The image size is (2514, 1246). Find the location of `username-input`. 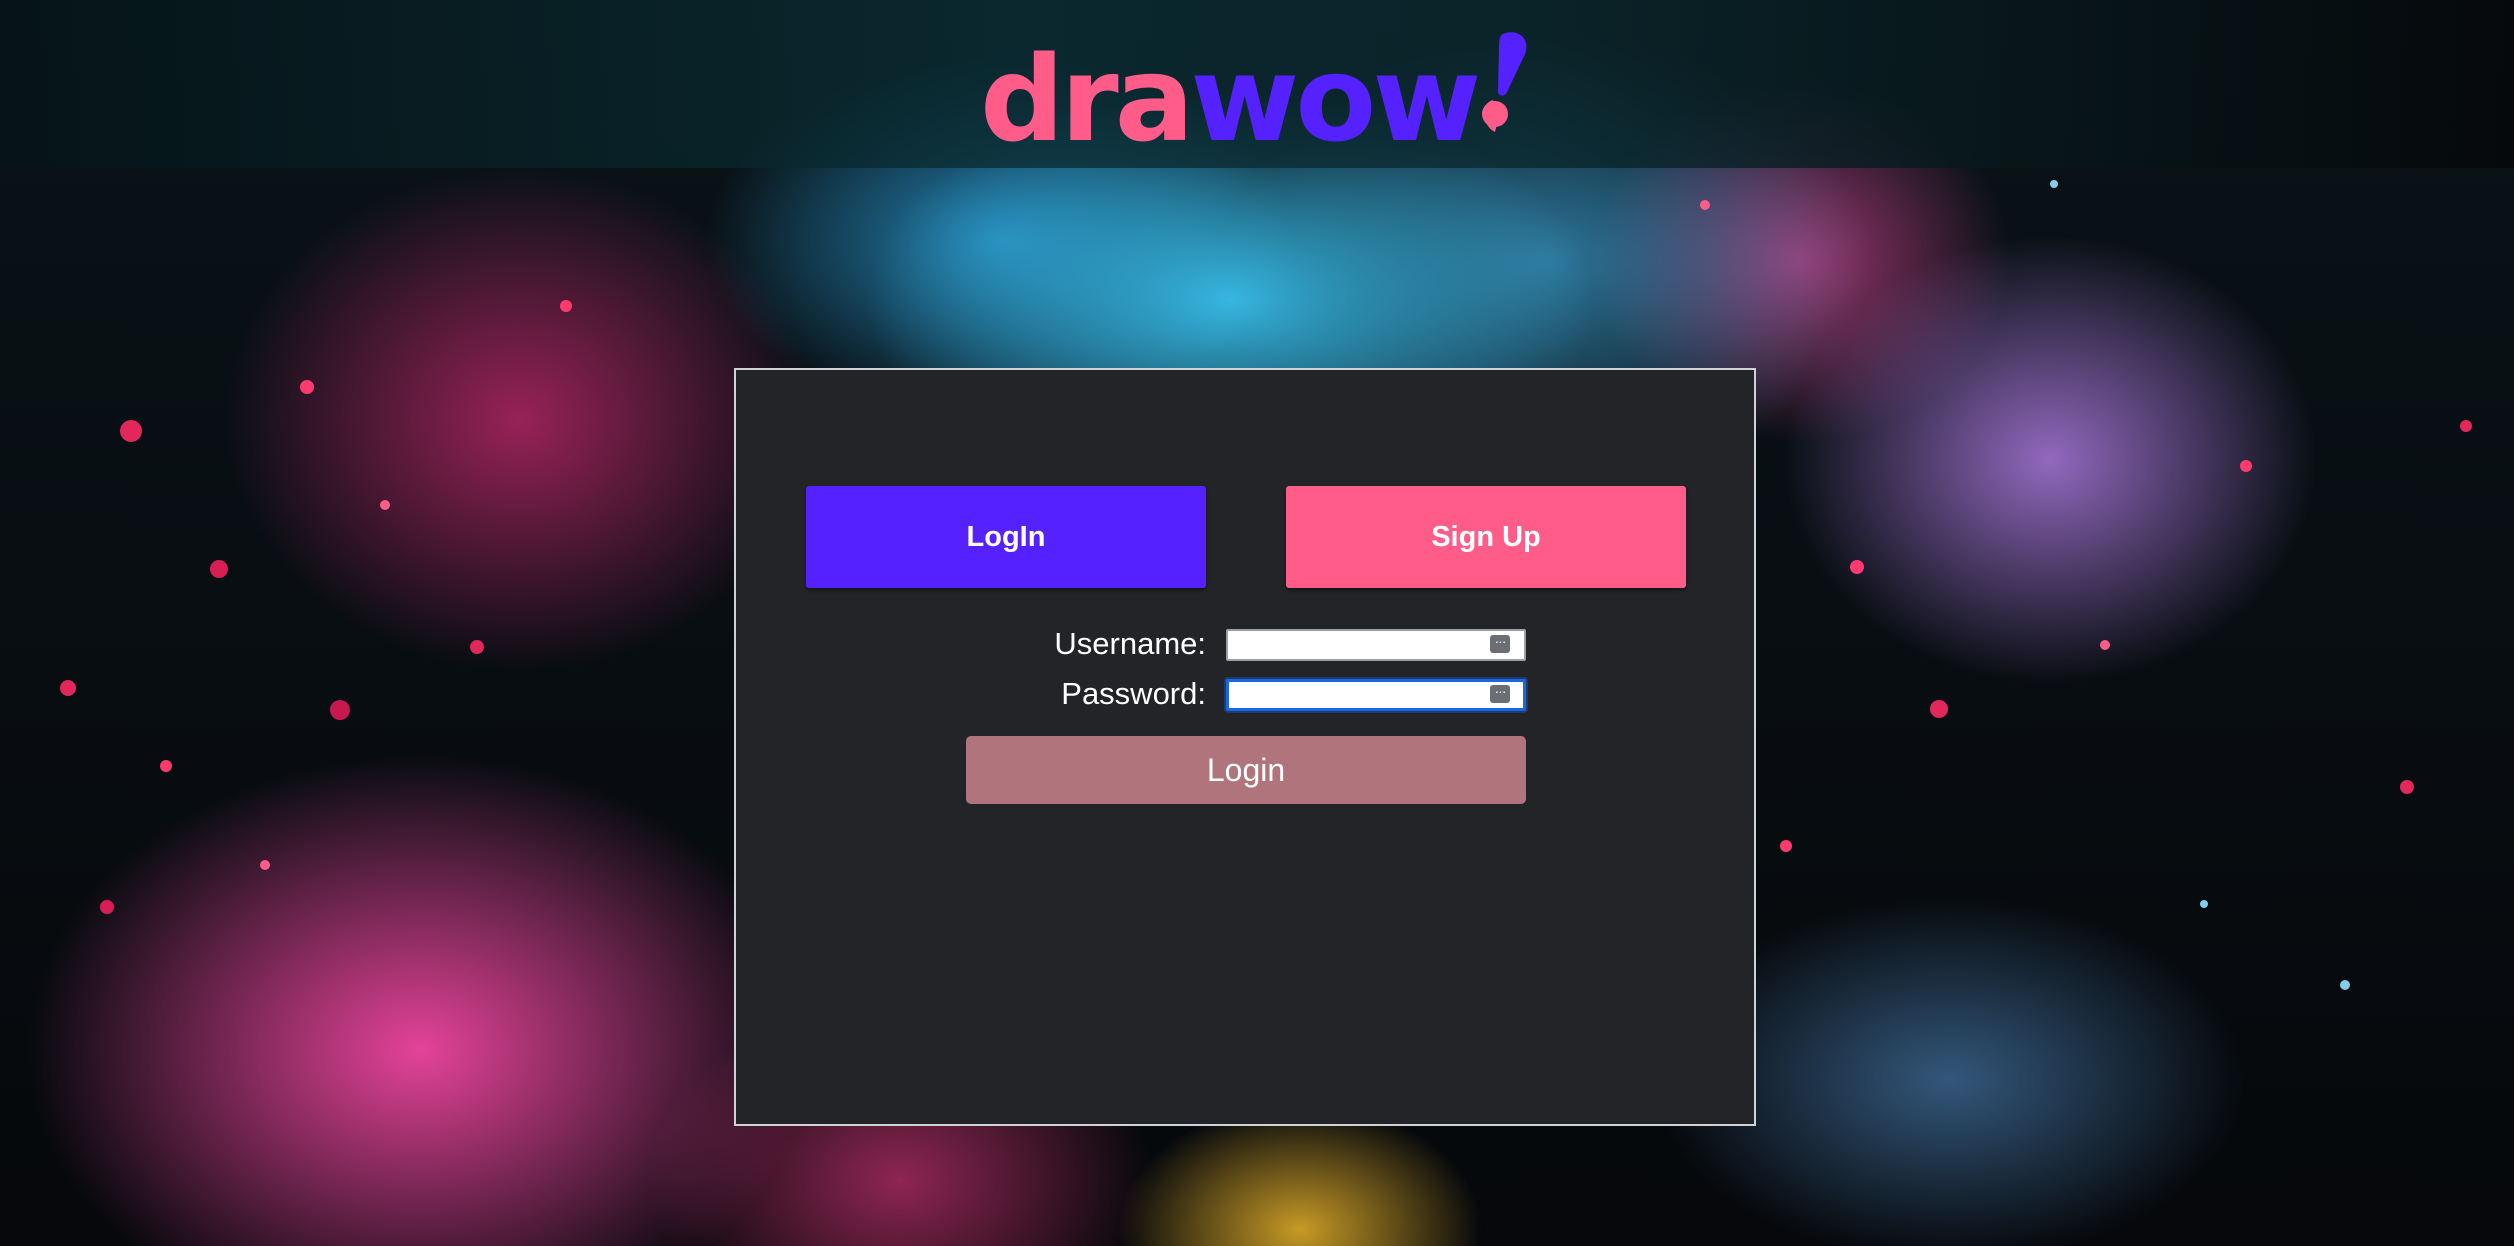

username-input is located at coordinates (1376, 645).